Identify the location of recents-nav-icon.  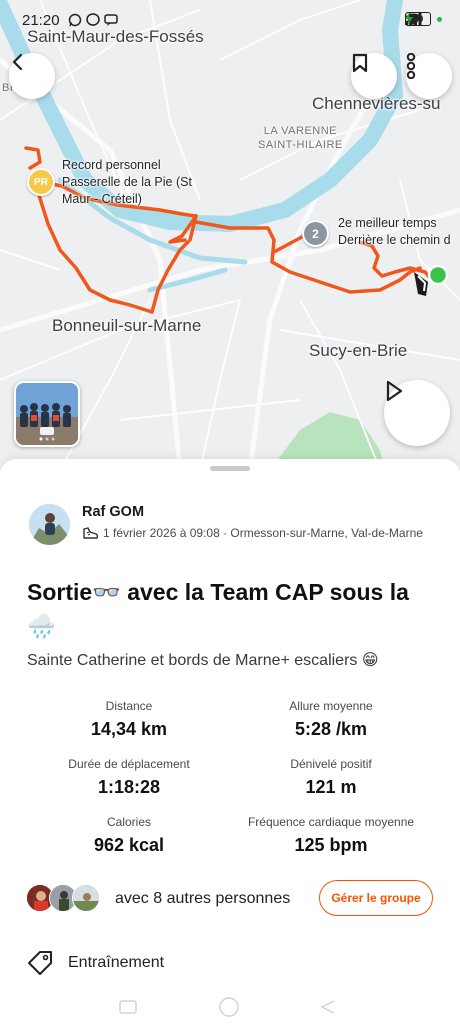
(128, 1007).